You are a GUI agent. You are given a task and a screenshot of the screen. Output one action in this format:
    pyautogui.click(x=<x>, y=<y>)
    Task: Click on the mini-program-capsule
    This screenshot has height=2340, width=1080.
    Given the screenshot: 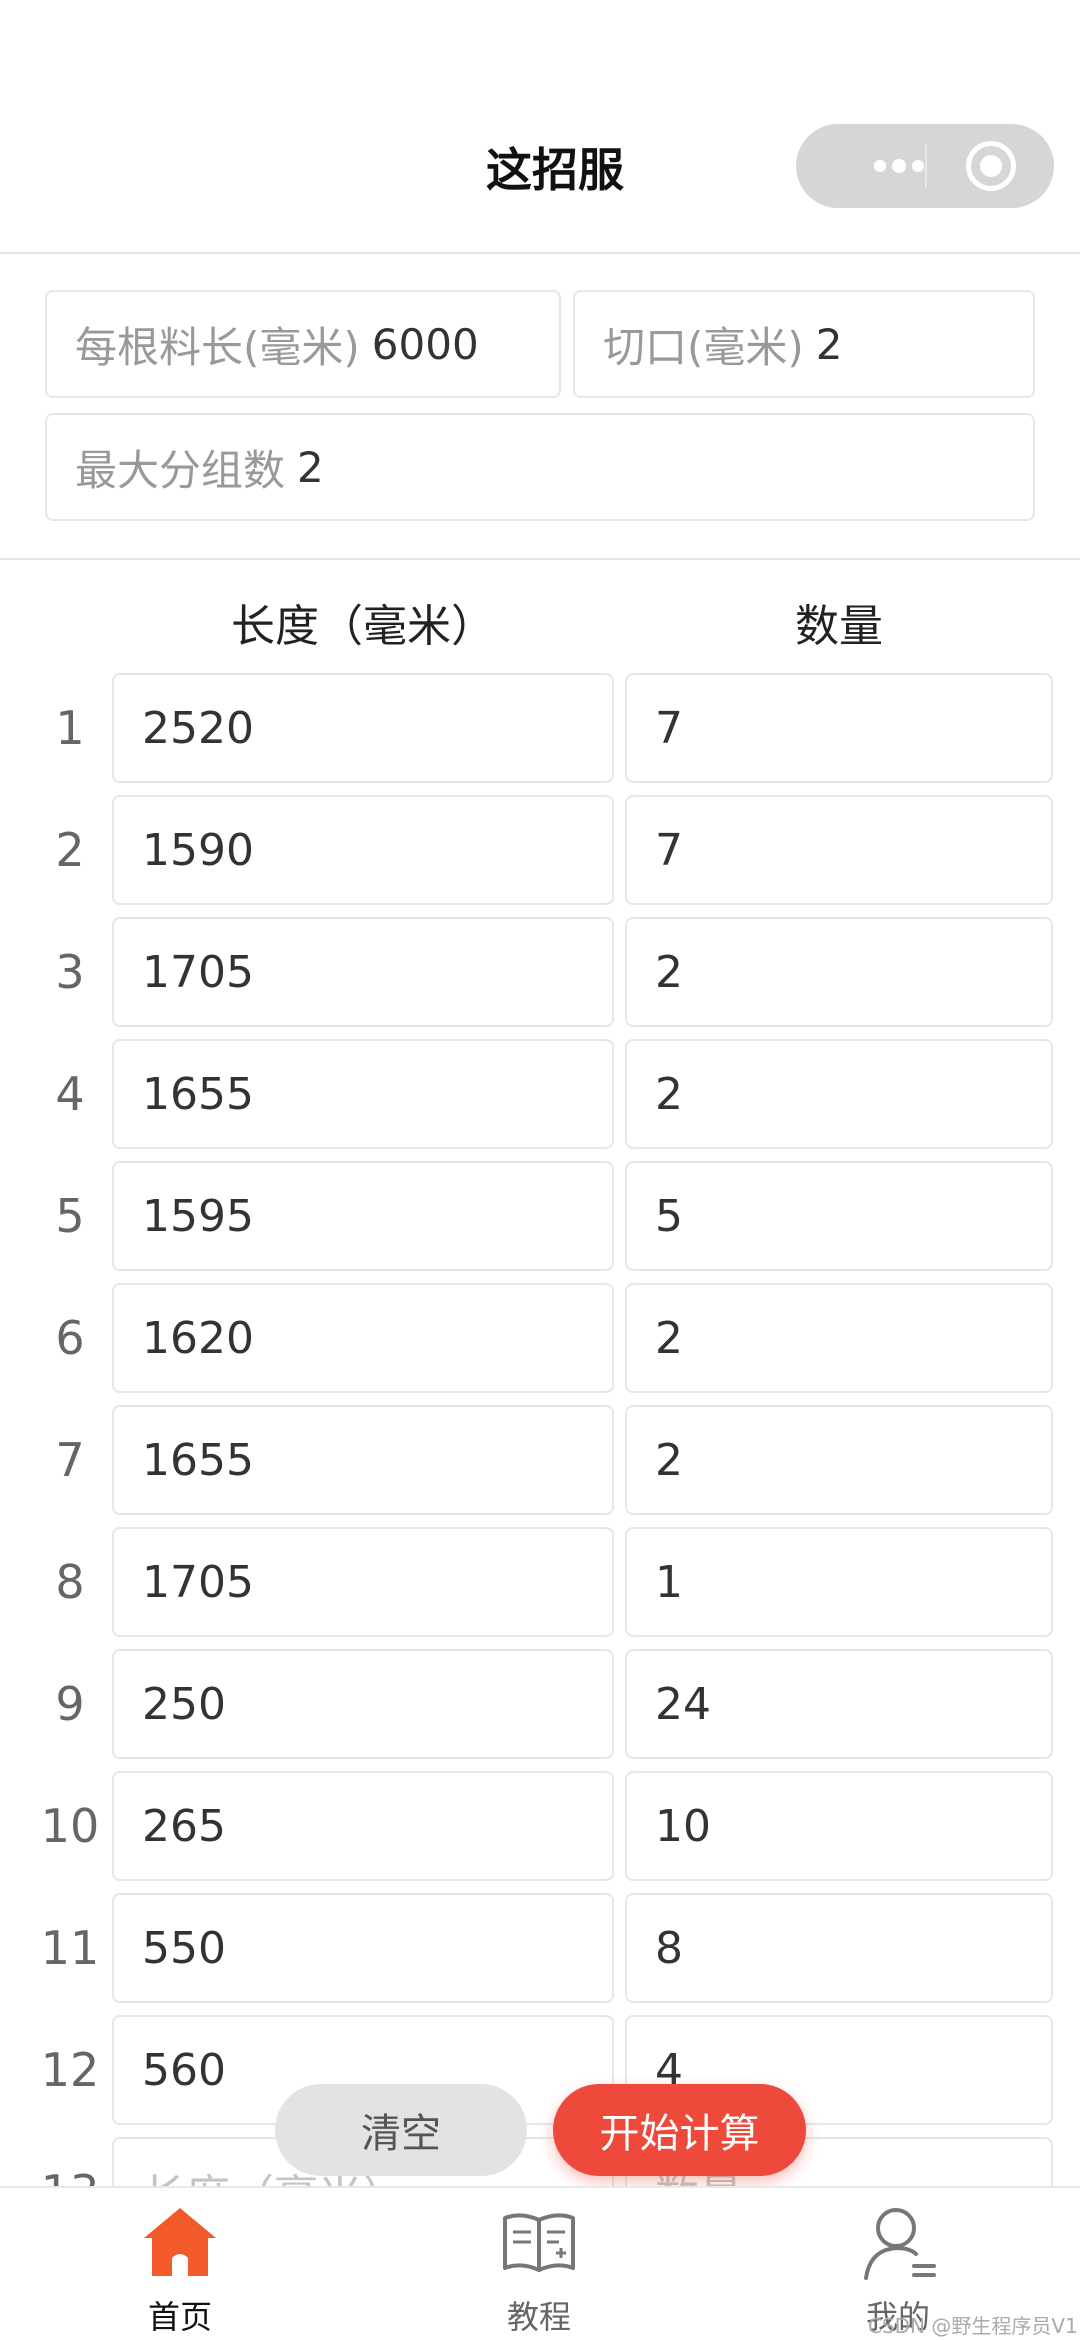 What is the action you would take?
    pyautogui.click(x=925, y=166)
    